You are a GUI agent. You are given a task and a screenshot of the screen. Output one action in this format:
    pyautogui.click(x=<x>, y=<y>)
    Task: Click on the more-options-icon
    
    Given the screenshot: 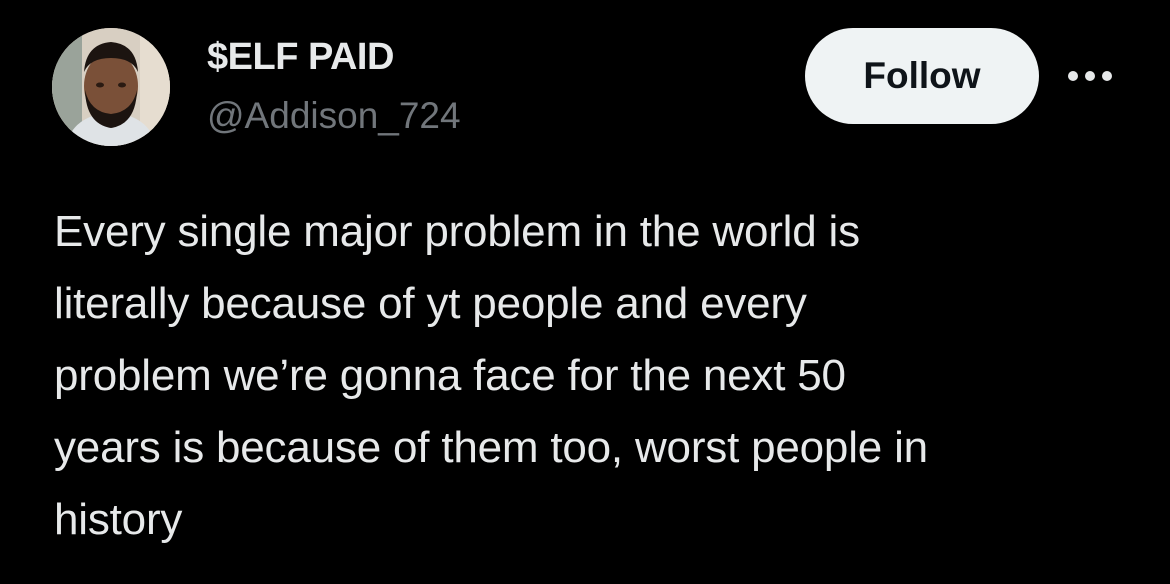 What is the action you would take?
    pyautogui.click(x=1090, y=76)
    